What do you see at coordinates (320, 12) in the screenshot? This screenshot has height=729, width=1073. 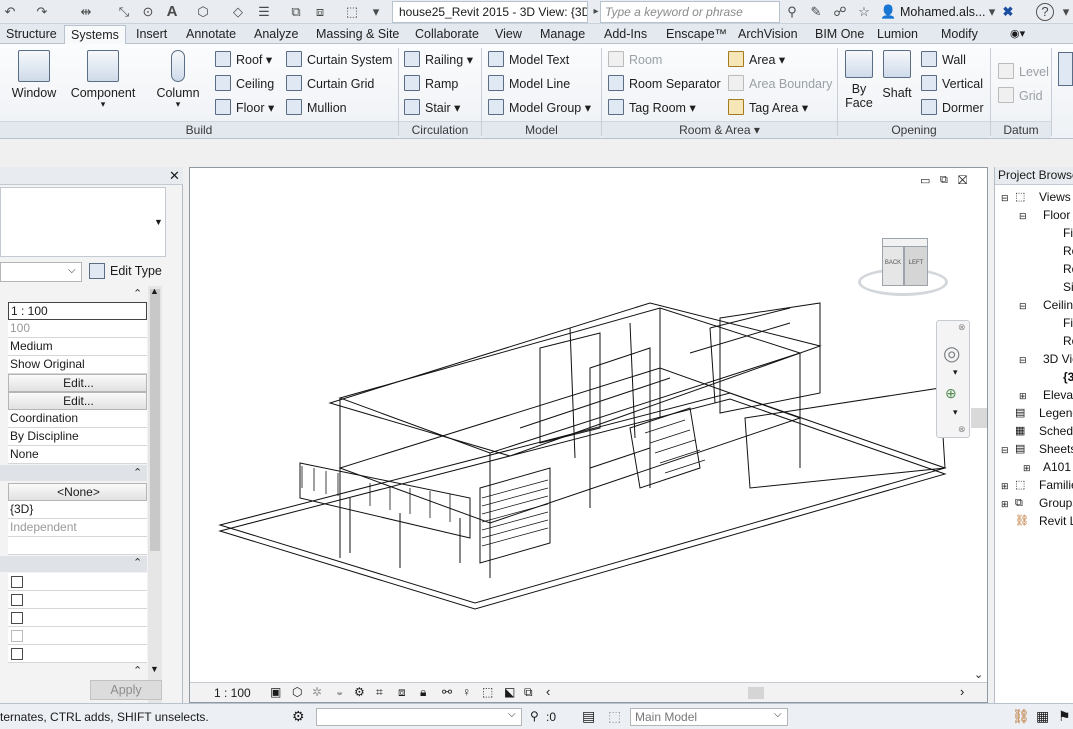 I see `switch-windows-icon: ⧈` at bounding box center [320, 12].